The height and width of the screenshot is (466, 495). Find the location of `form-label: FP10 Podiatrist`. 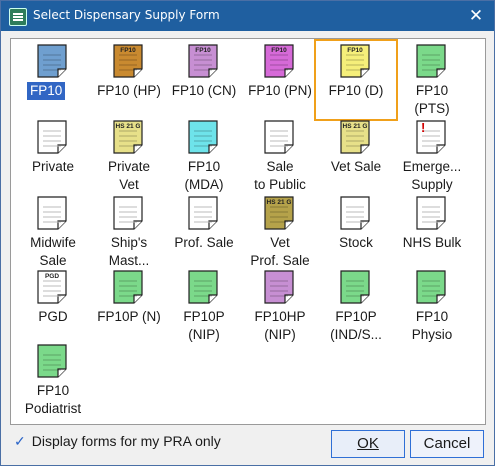

form-label: FP10 Podiatrist is located at coordinates (53, 399).